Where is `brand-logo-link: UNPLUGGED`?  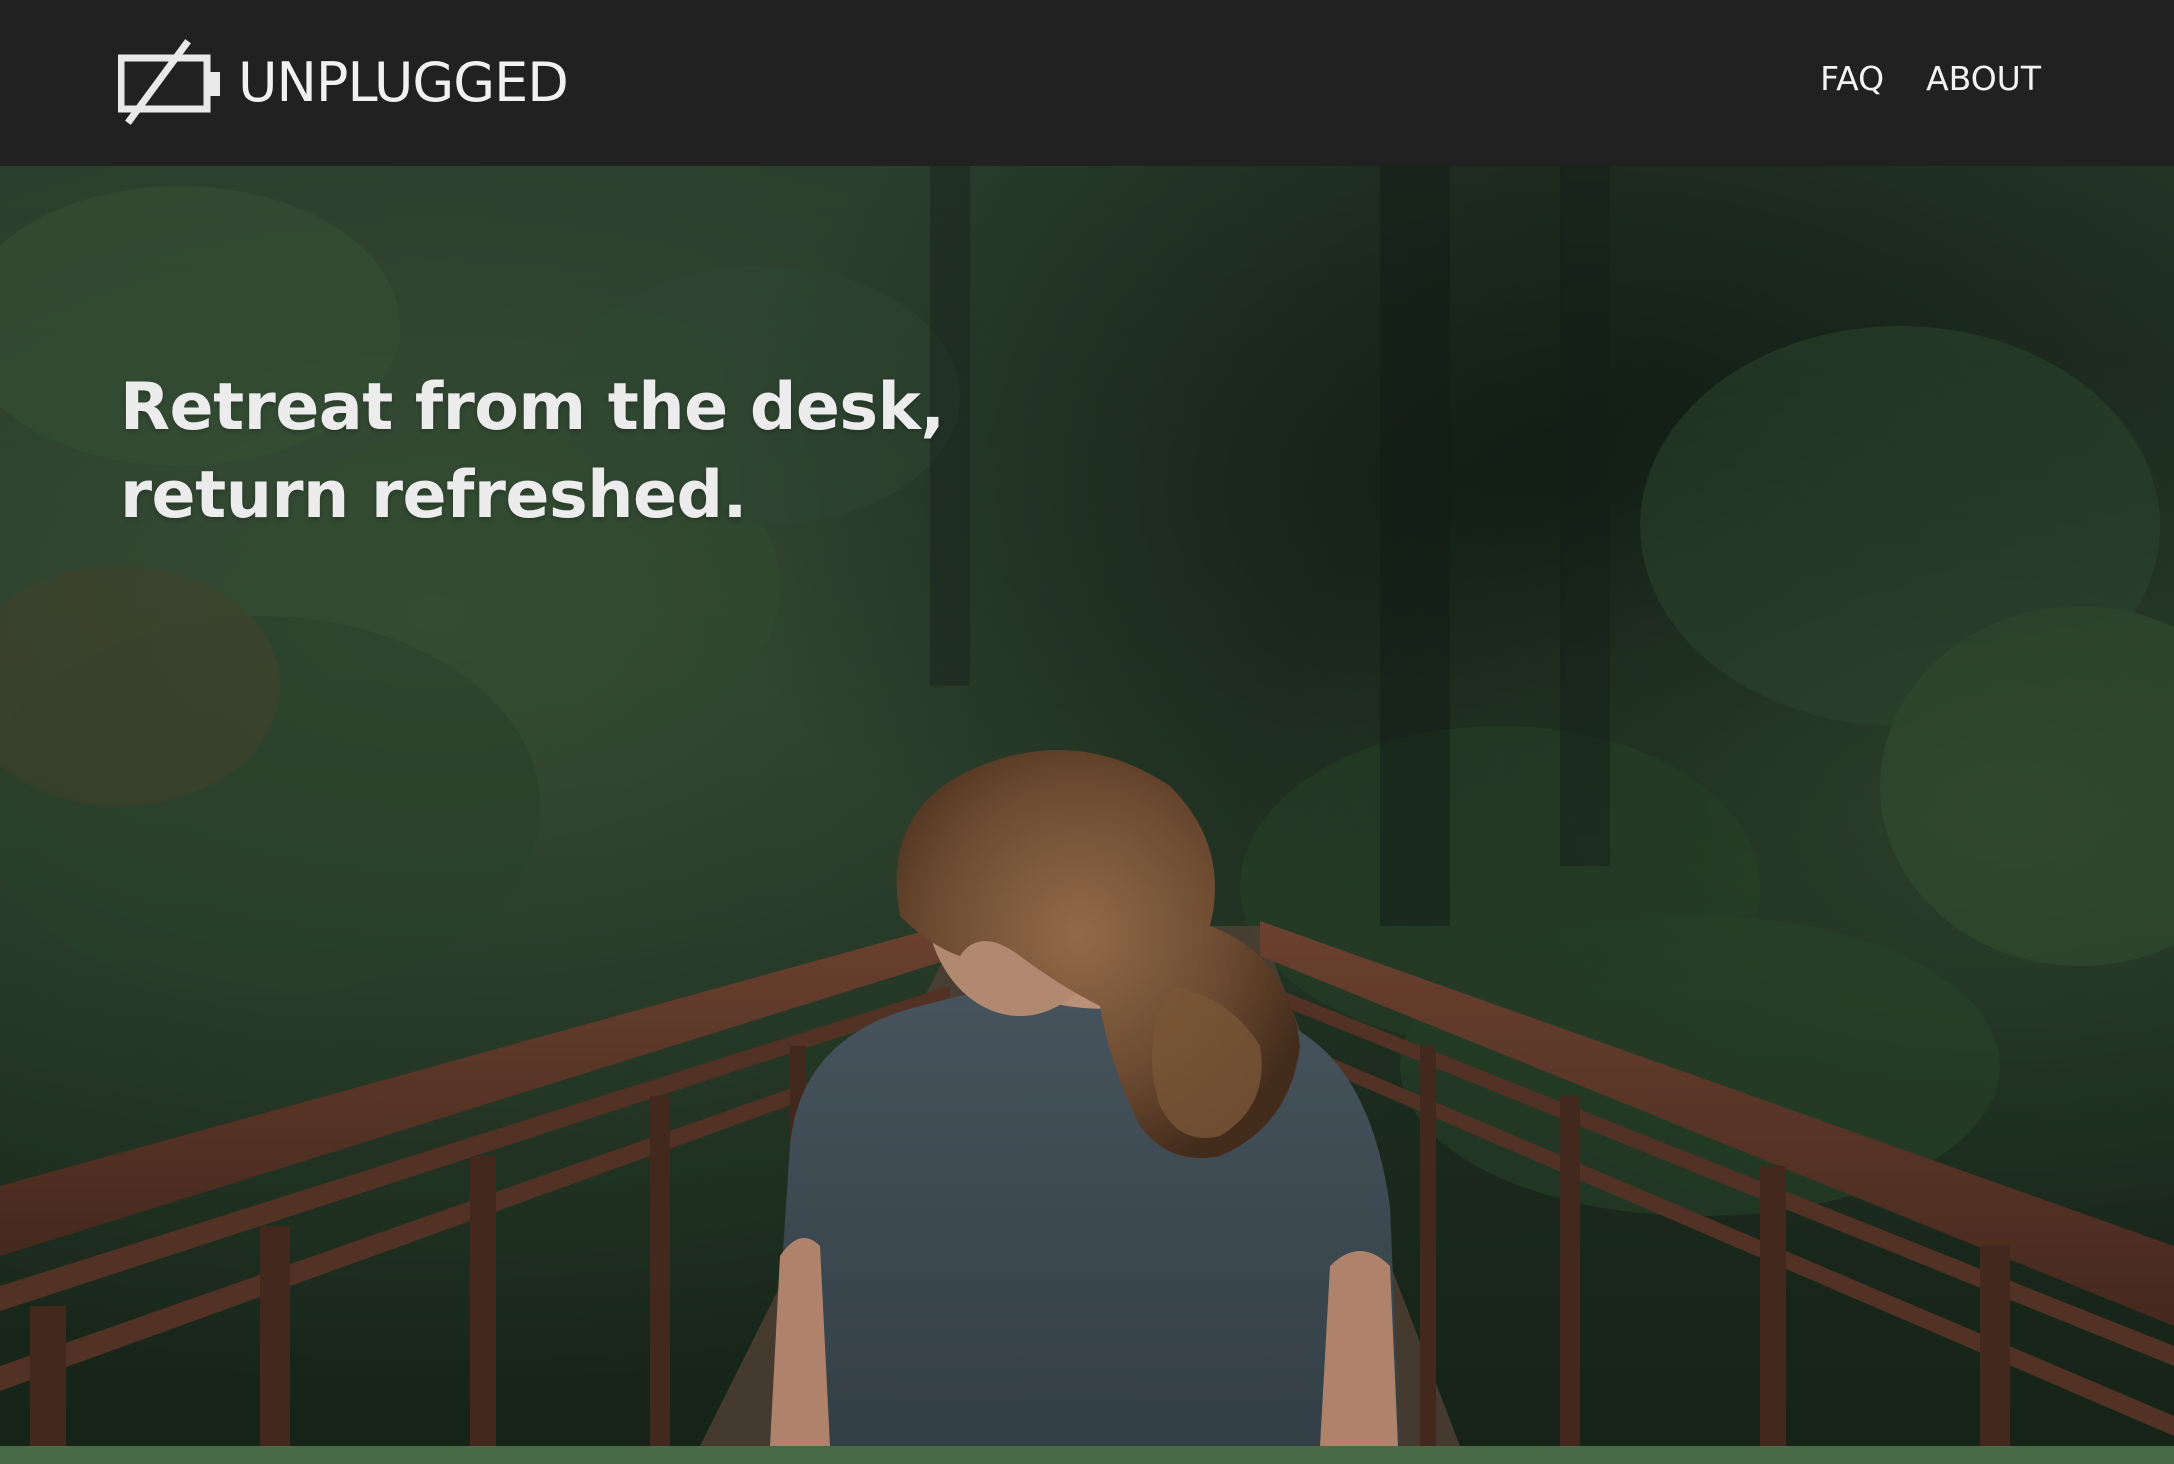 brand-logo-link: UNPLUGGED is located at coordinates (343, 83).